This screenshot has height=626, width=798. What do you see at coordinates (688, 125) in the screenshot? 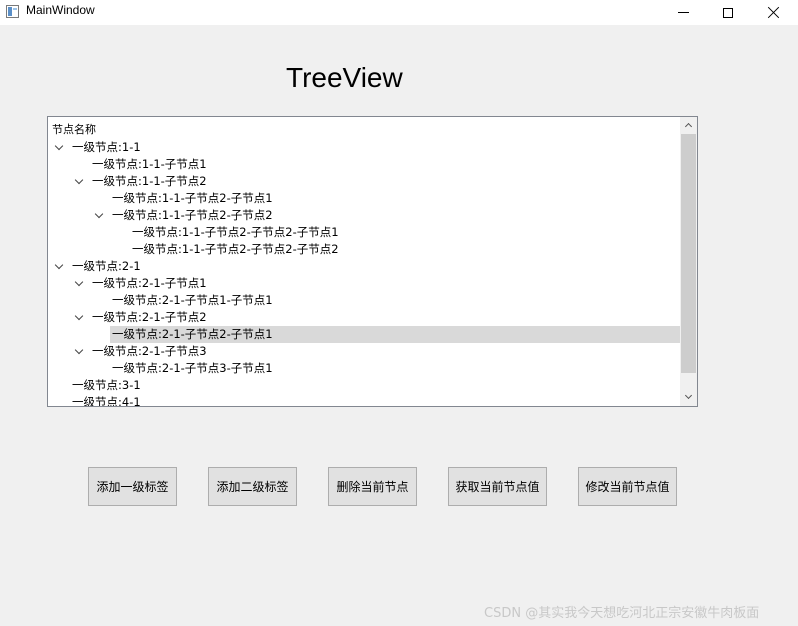
I see `scroll-up-icon` at bounding box center [688, 125].